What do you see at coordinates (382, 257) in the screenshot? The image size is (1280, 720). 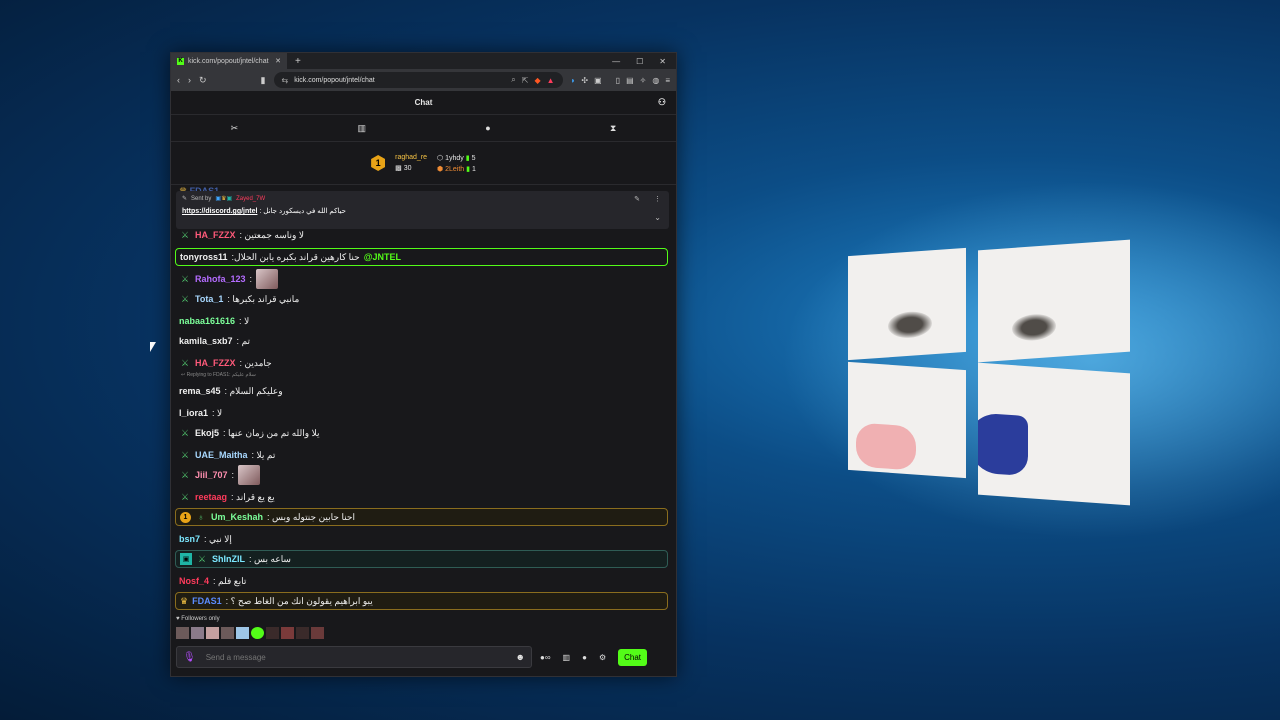 I see `mention-text: @JNTEL` at bounding box center [382, 257].